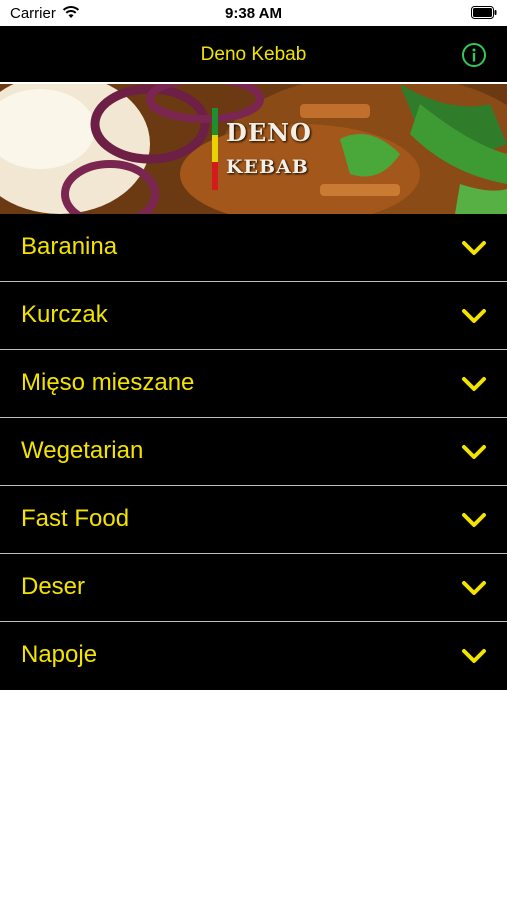 The width and height of the screenshot is (507, 900). I want to click on info-circle-icon, so click(474, 55).